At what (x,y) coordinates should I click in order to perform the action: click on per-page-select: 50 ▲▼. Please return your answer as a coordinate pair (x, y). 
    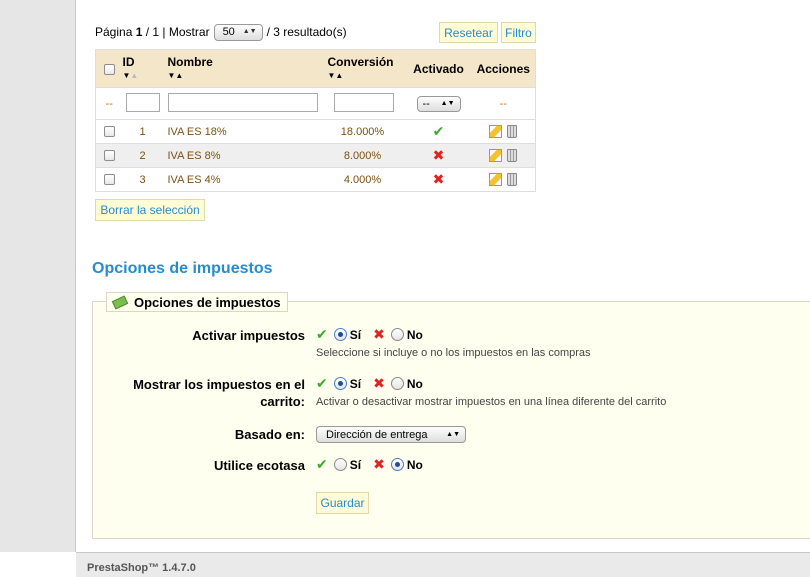
    Looking at the image, I should click on (238, 32).